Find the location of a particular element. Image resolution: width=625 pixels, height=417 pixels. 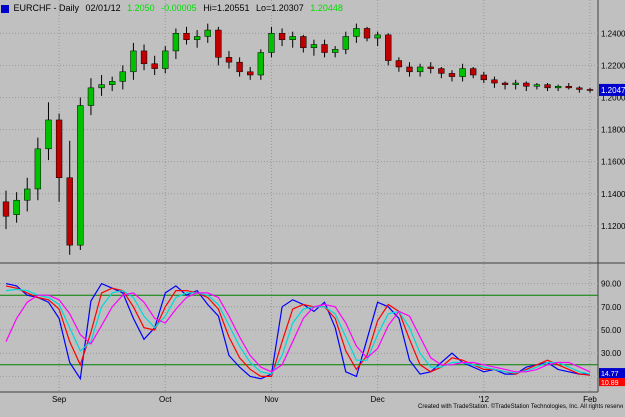

stoch-tick-label: 70.00 is located at coordinates (611, 307).